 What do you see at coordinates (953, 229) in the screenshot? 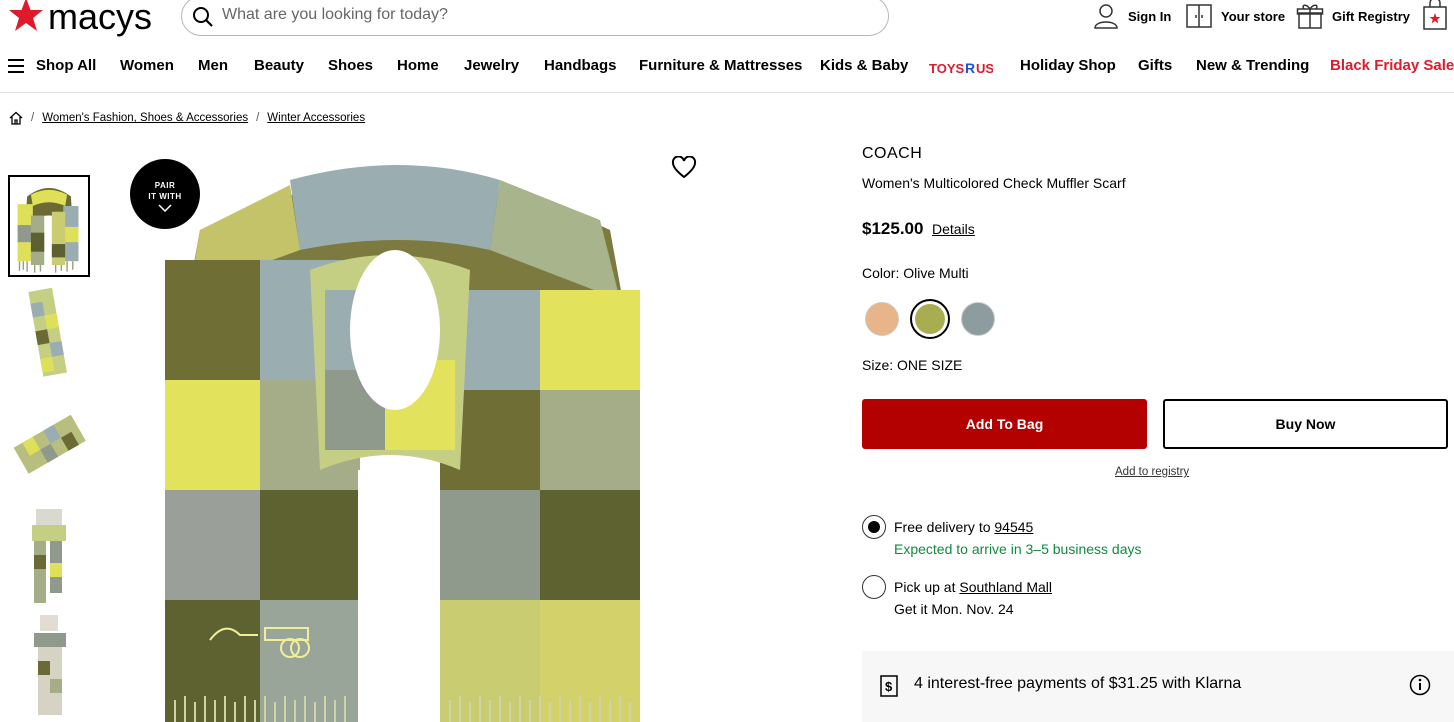
I see `price-details-link: Details` at bounding box center [953, 229].